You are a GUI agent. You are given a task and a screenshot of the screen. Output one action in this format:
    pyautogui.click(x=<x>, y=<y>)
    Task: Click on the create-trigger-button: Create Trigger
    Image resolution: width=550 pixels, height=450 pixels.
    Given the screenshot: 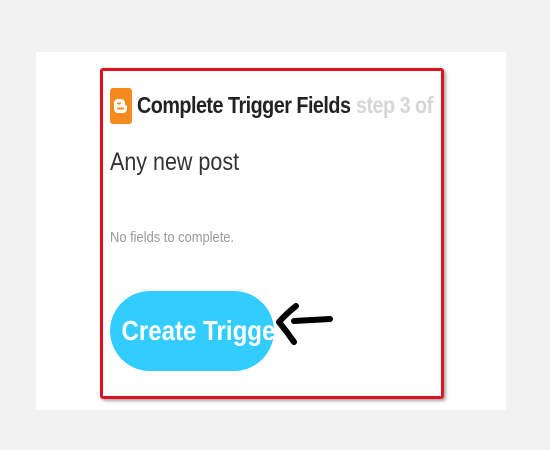 What is the action you would take?
    pyautogui.click(x=197, y=331)
    